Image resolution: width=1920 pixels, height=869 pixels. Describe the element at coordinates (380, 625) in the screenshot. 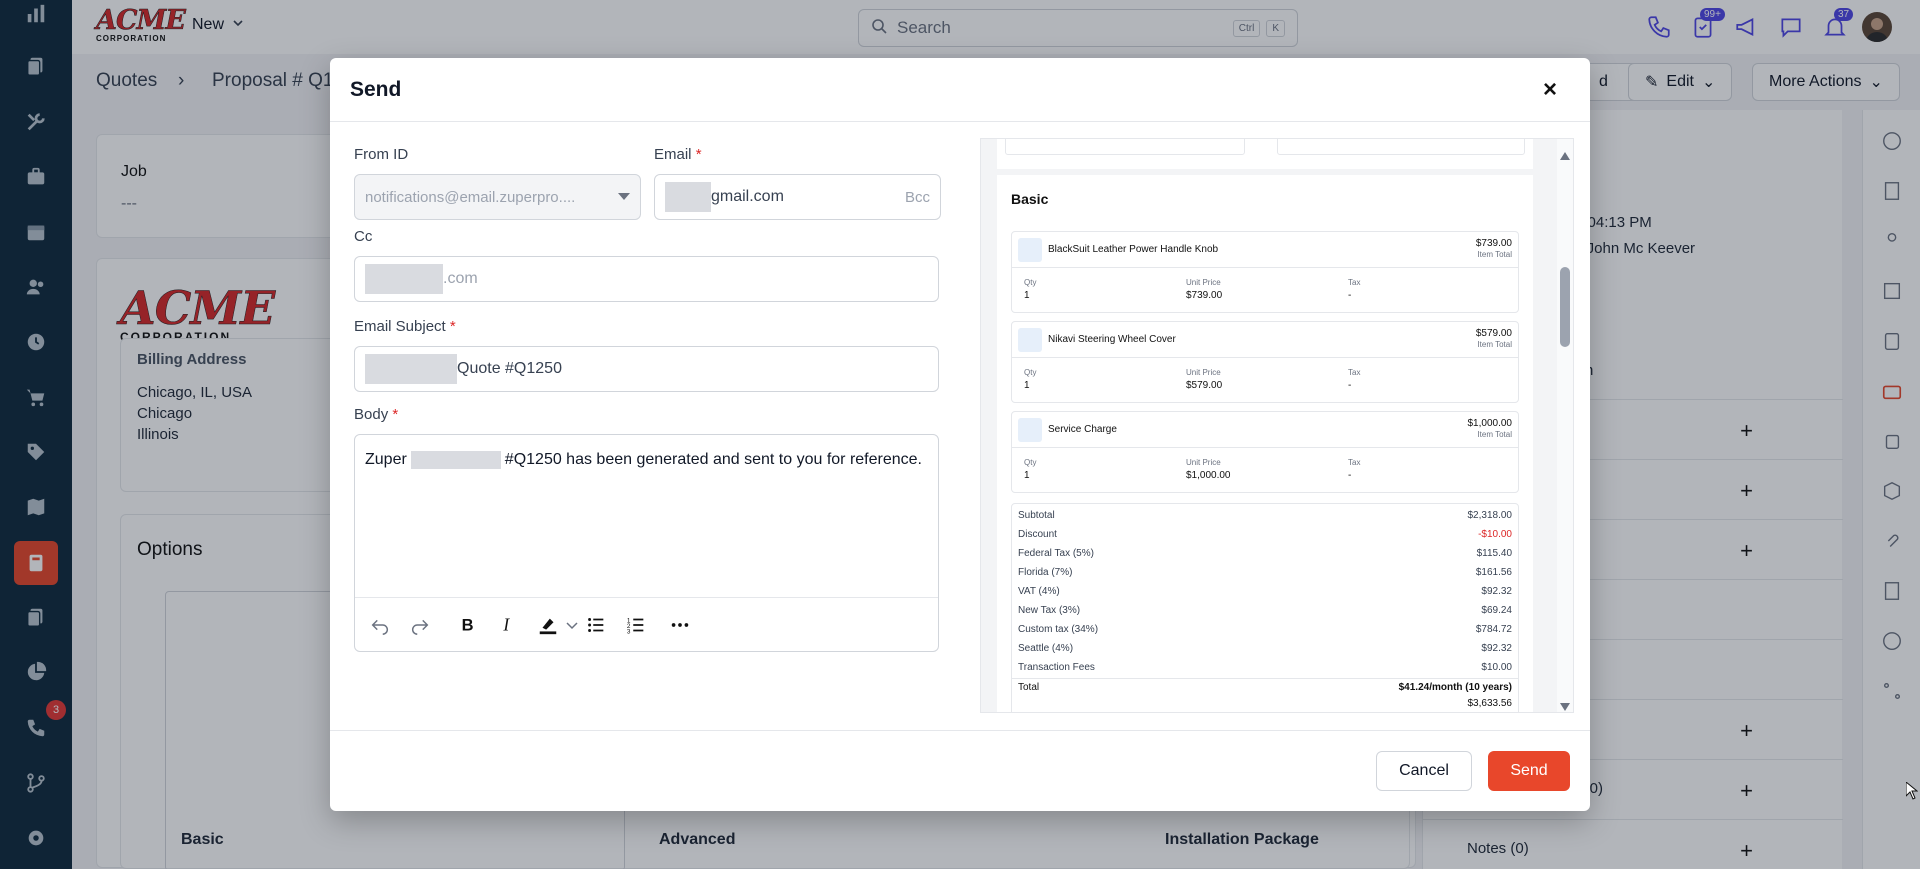

I see `undo-icon` at that location.